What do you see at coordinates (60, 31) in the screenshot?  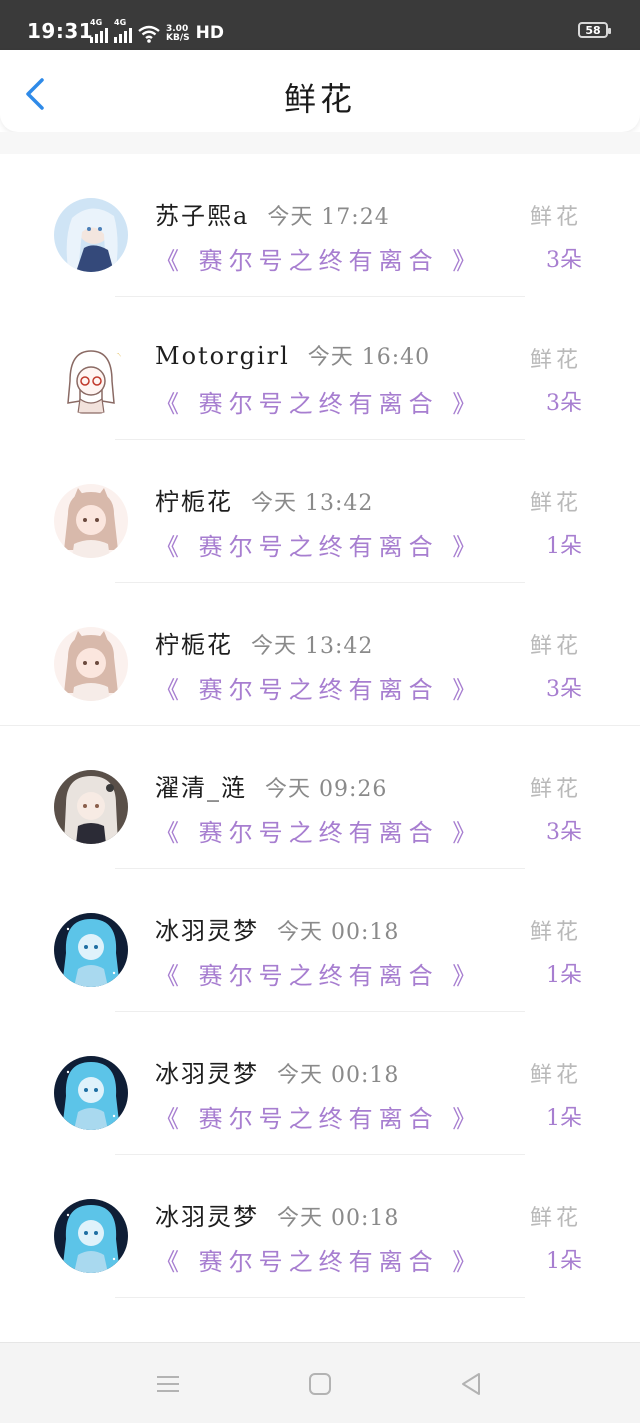 I see `status-time: 19:31` at bounding box center [60, 31].